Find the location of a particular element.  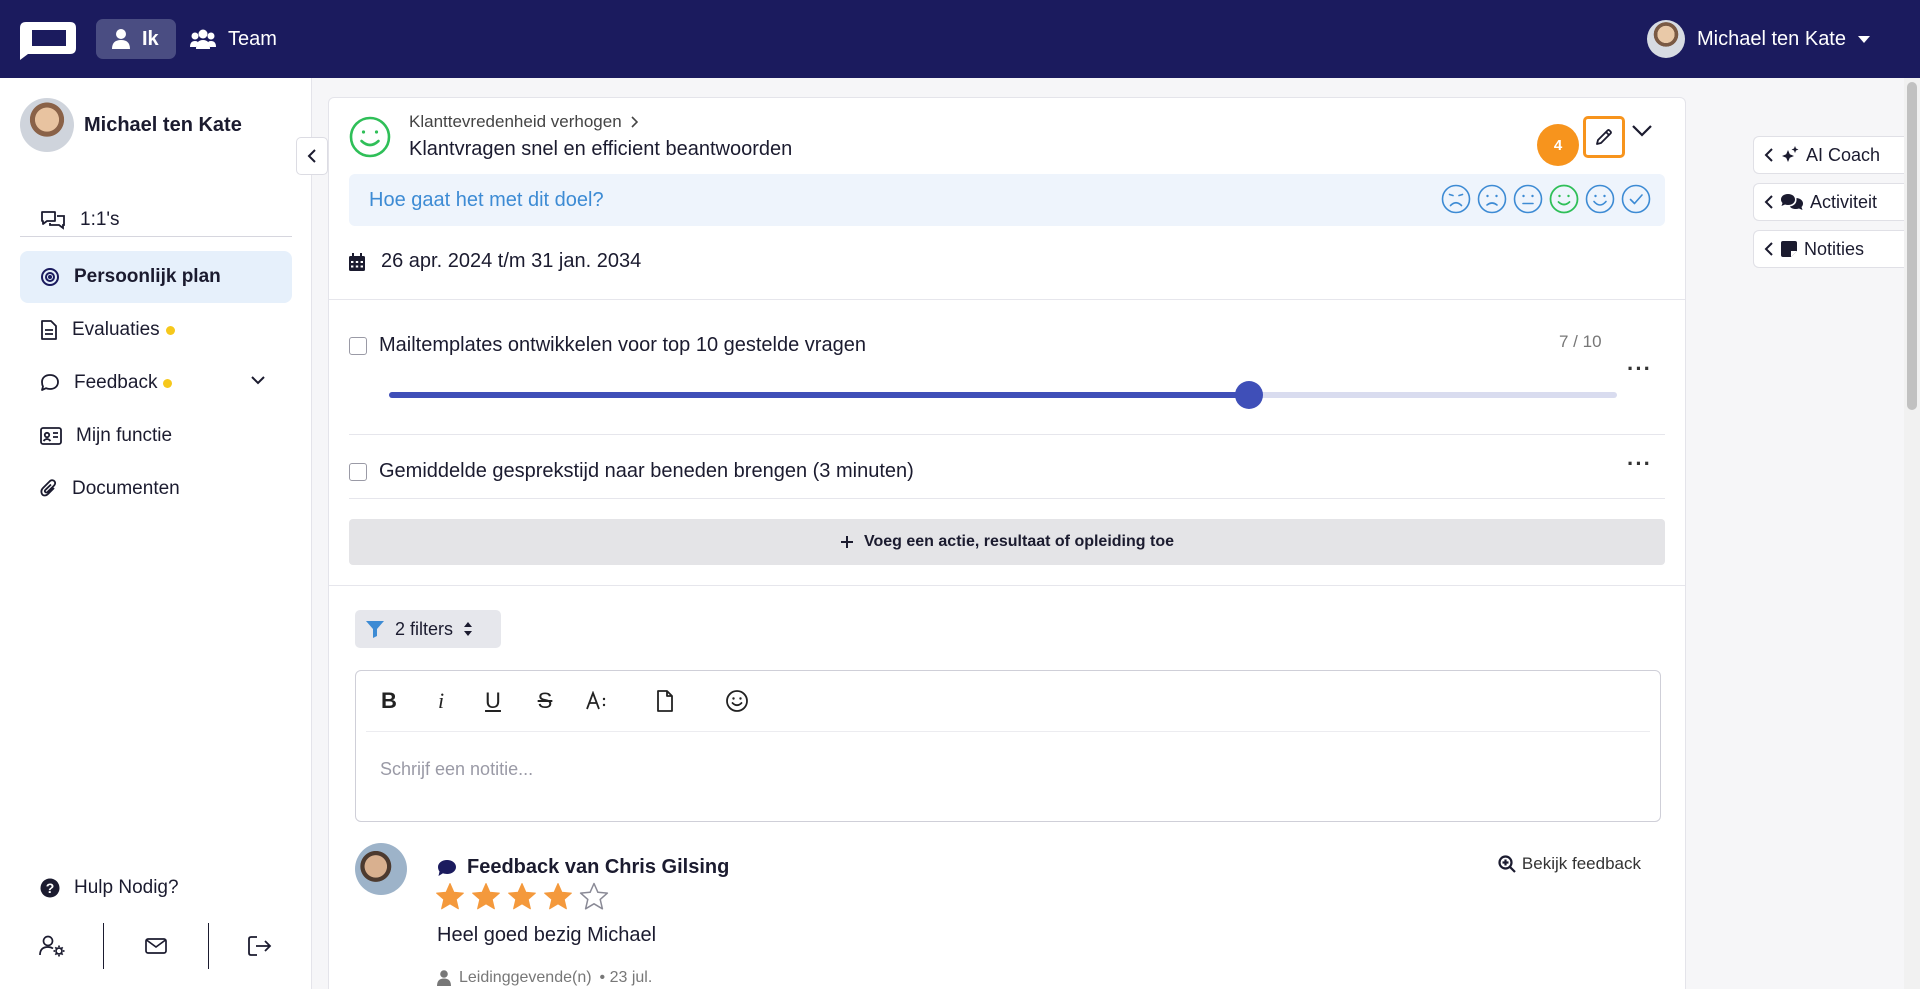

task-progress-slider is located at coordinates (1003, 395).